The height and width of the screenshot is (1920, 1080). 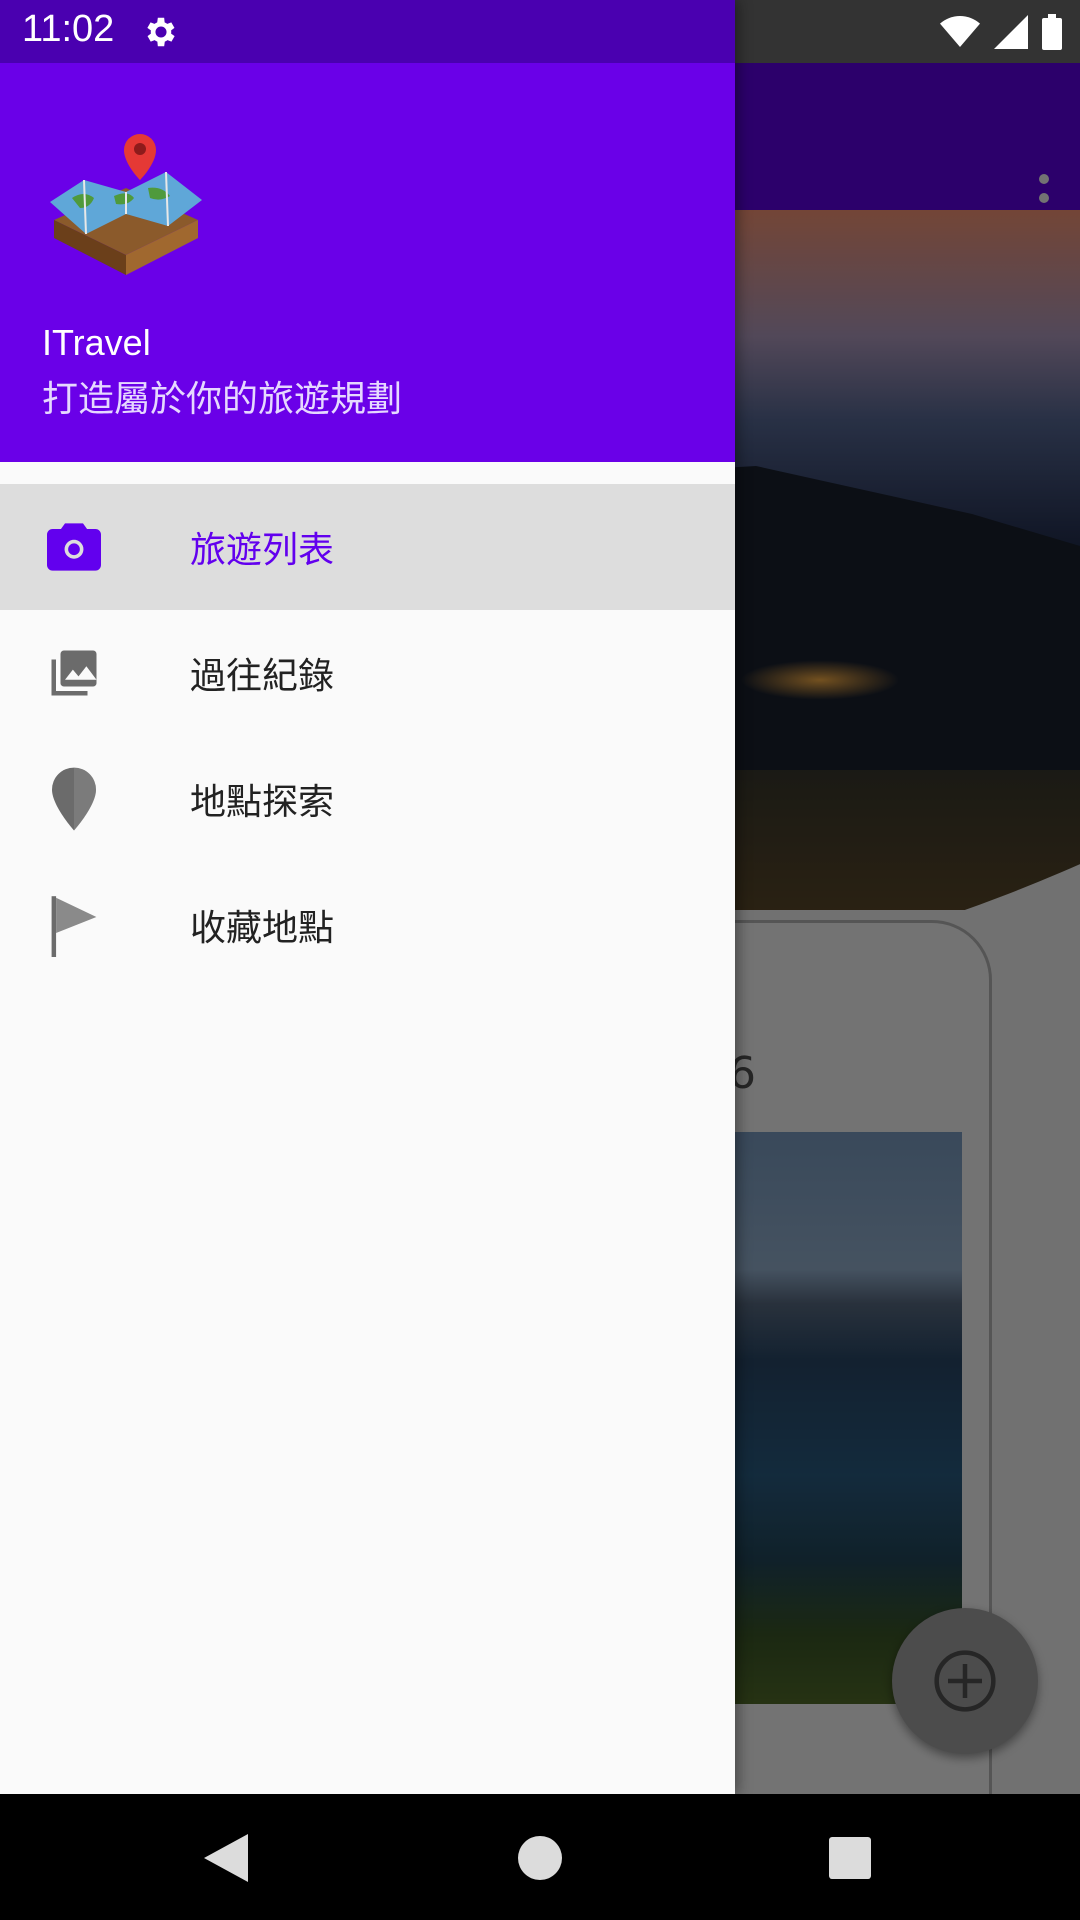 What do you see at coordinates (126, 204) in the screenshot?
I see `map-pin-logo` at bounding box center [126, 204].